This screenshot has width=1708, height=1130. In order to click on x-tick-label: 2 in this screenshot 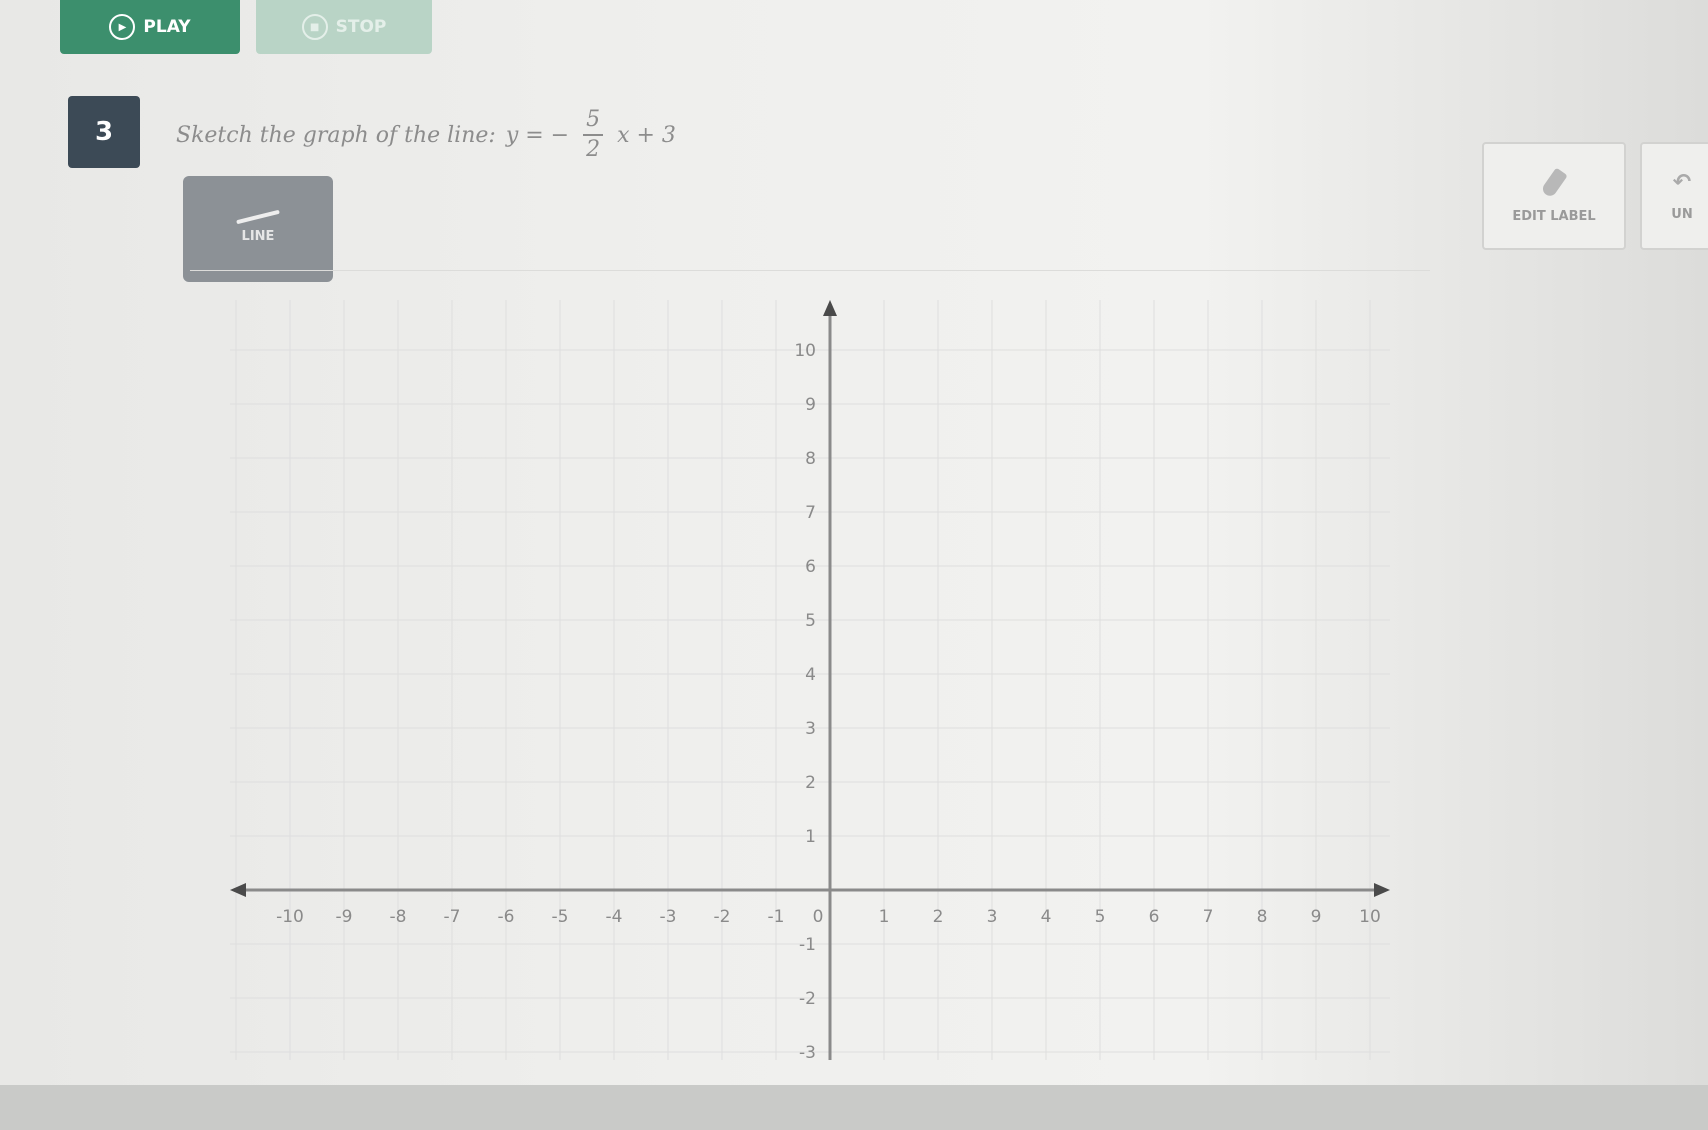, I will do `click(938, 917)`.